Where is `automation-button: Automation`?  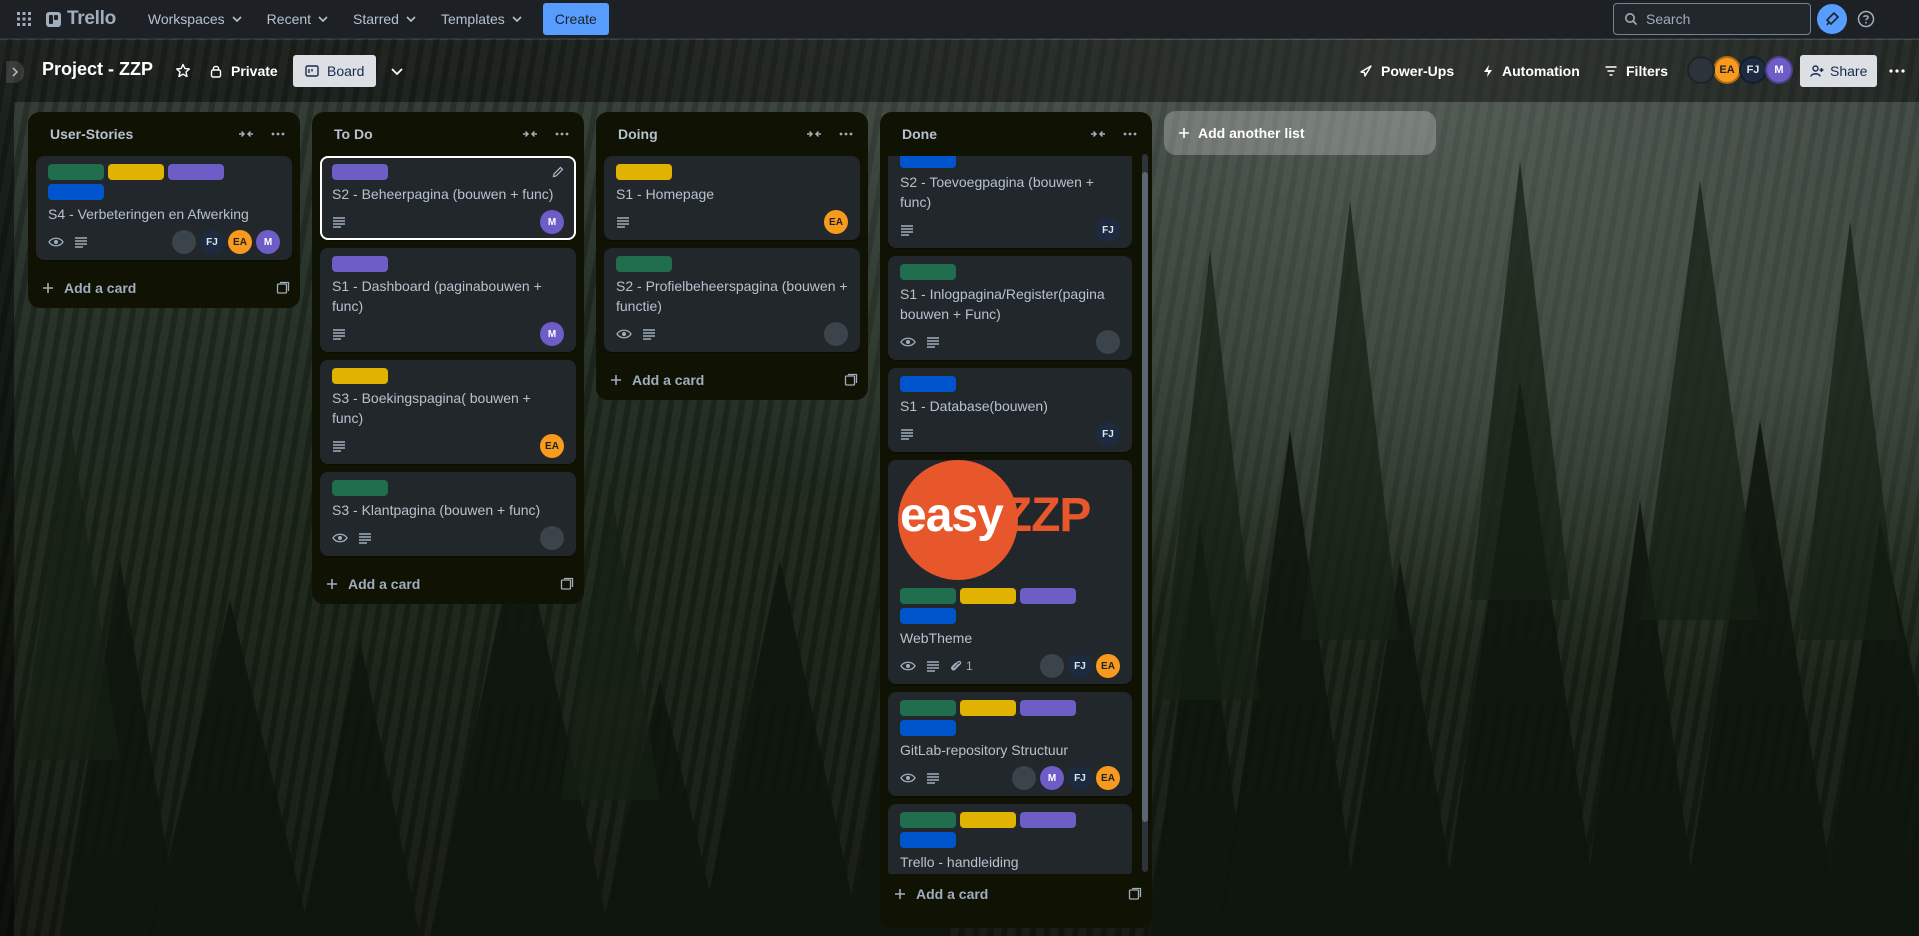 automation-button: Automation is located at coordinates (1531, 71).